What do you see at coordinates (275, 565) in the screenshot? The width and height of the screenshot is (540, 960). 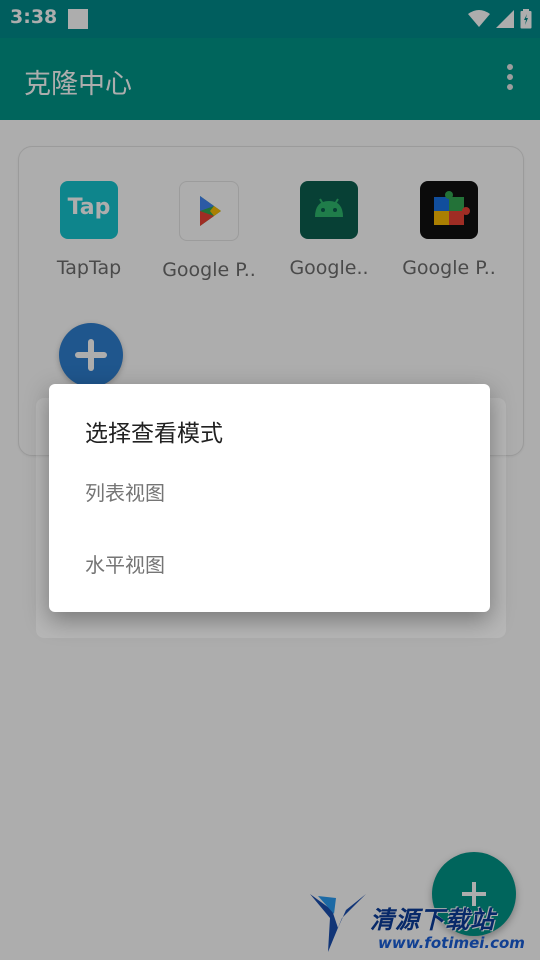 I see `option-horizontal-view: 水平视图` at bounding box center [275, 565].